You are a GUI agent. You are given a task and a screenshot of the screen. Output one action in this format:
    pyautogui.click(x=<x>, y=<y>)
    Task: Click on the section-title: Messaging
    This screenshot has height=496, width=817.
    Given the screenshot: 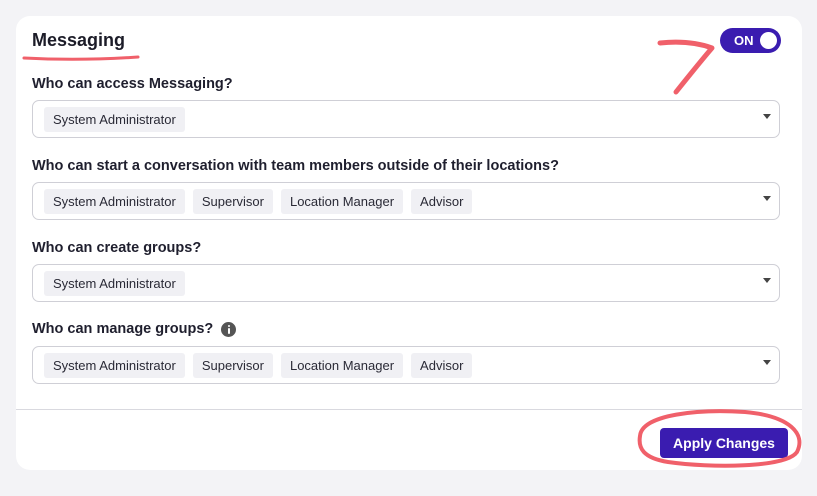 What is the action you would take?
    pyautogui.click(x=79, y=40)
    